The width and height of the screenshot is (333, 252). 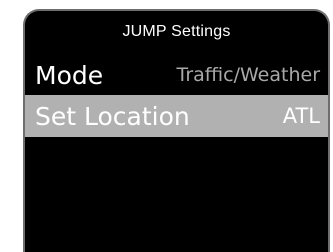 I want to click on setting-row-mode: Mode Traffic/Weather, so click(x=176, y=75).